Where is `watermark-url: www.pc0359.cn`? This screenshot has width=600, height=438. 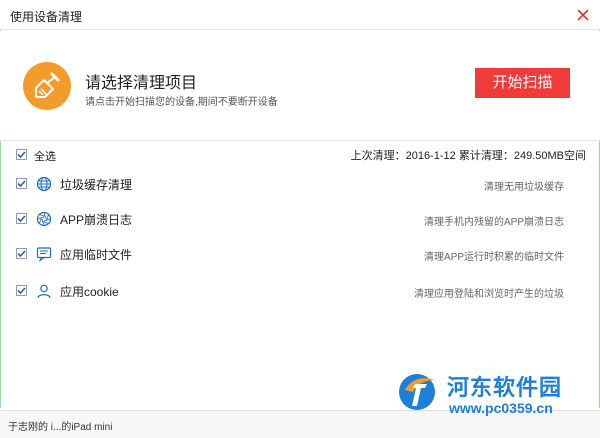
watermark-url: www.pc0359.cn is located at coordinates (501, 408).